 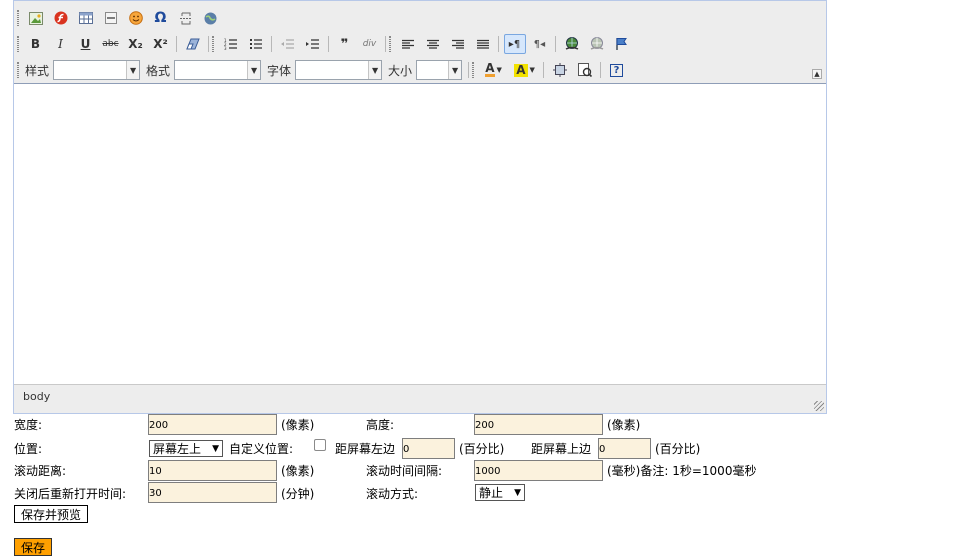 I want to click on align-center-icon, so click(x=433, y=44).